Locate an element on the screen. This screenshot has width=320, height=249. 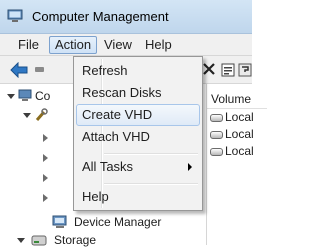
window-title: Computer Management is located at coordinates (100, 16).